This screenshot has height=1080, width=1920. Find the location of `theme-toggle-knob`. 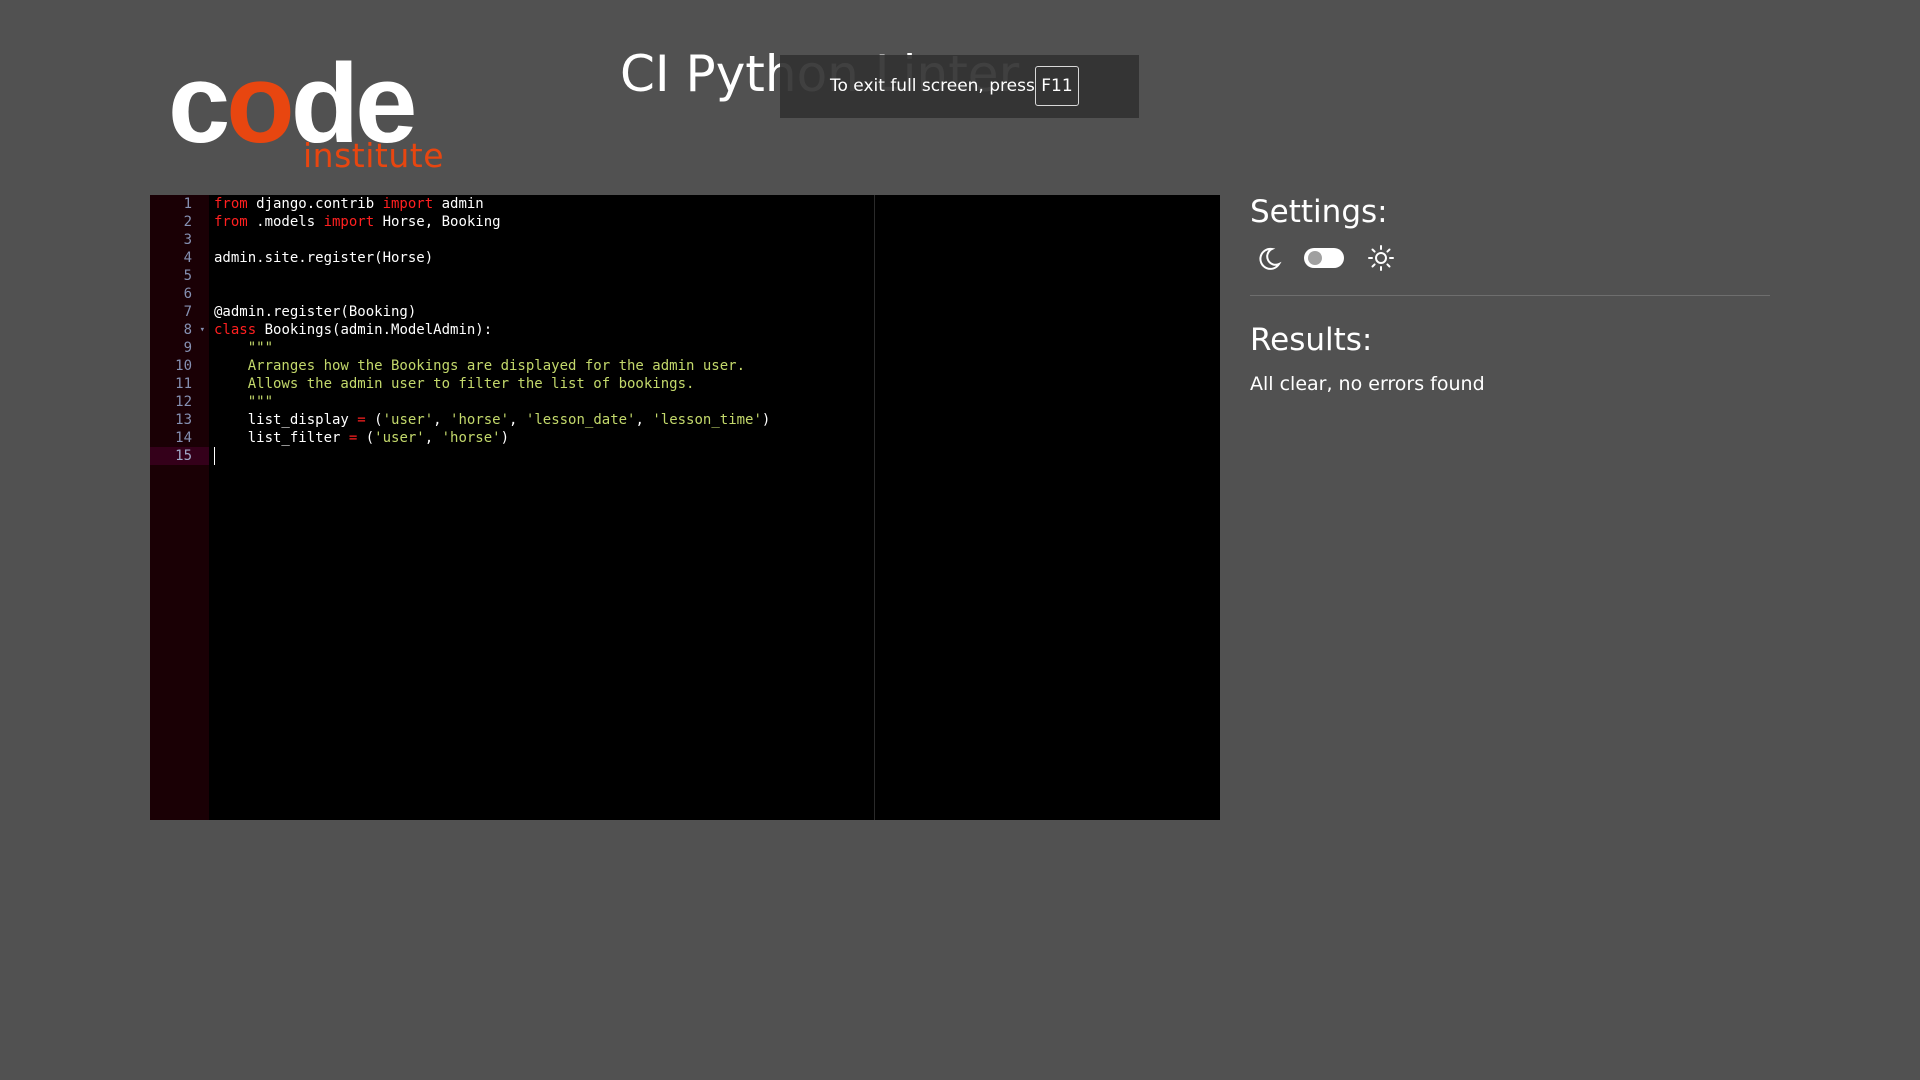

theme-toggle-knob is located at coordinates (1315, 258).